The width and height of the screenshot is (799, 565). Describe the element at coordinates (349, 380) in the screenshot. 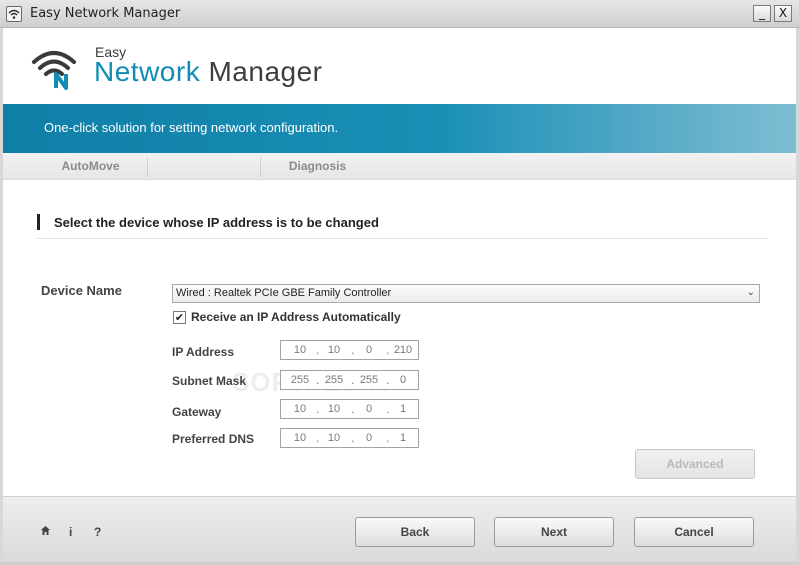

I see `subnet-mask-field: 255 . 255 . 255 . 0` at that location.